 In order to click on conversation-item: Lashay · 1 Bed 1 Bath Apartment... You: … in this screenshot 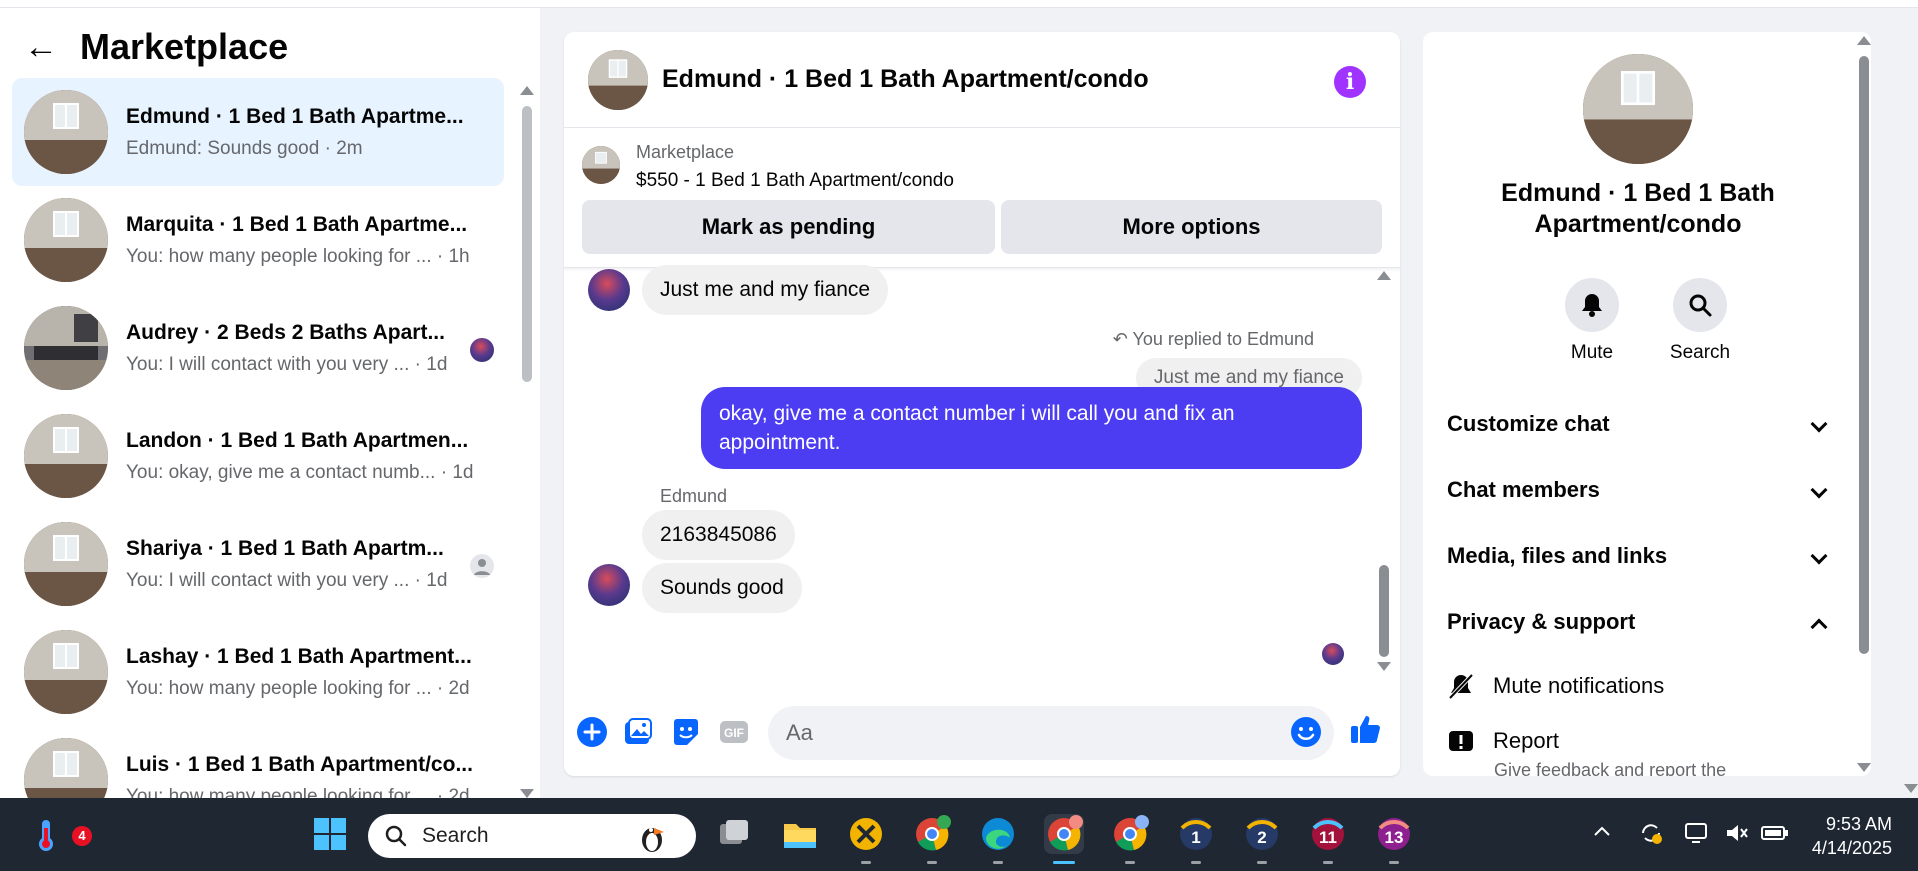, I will do `click(258, 672)`.